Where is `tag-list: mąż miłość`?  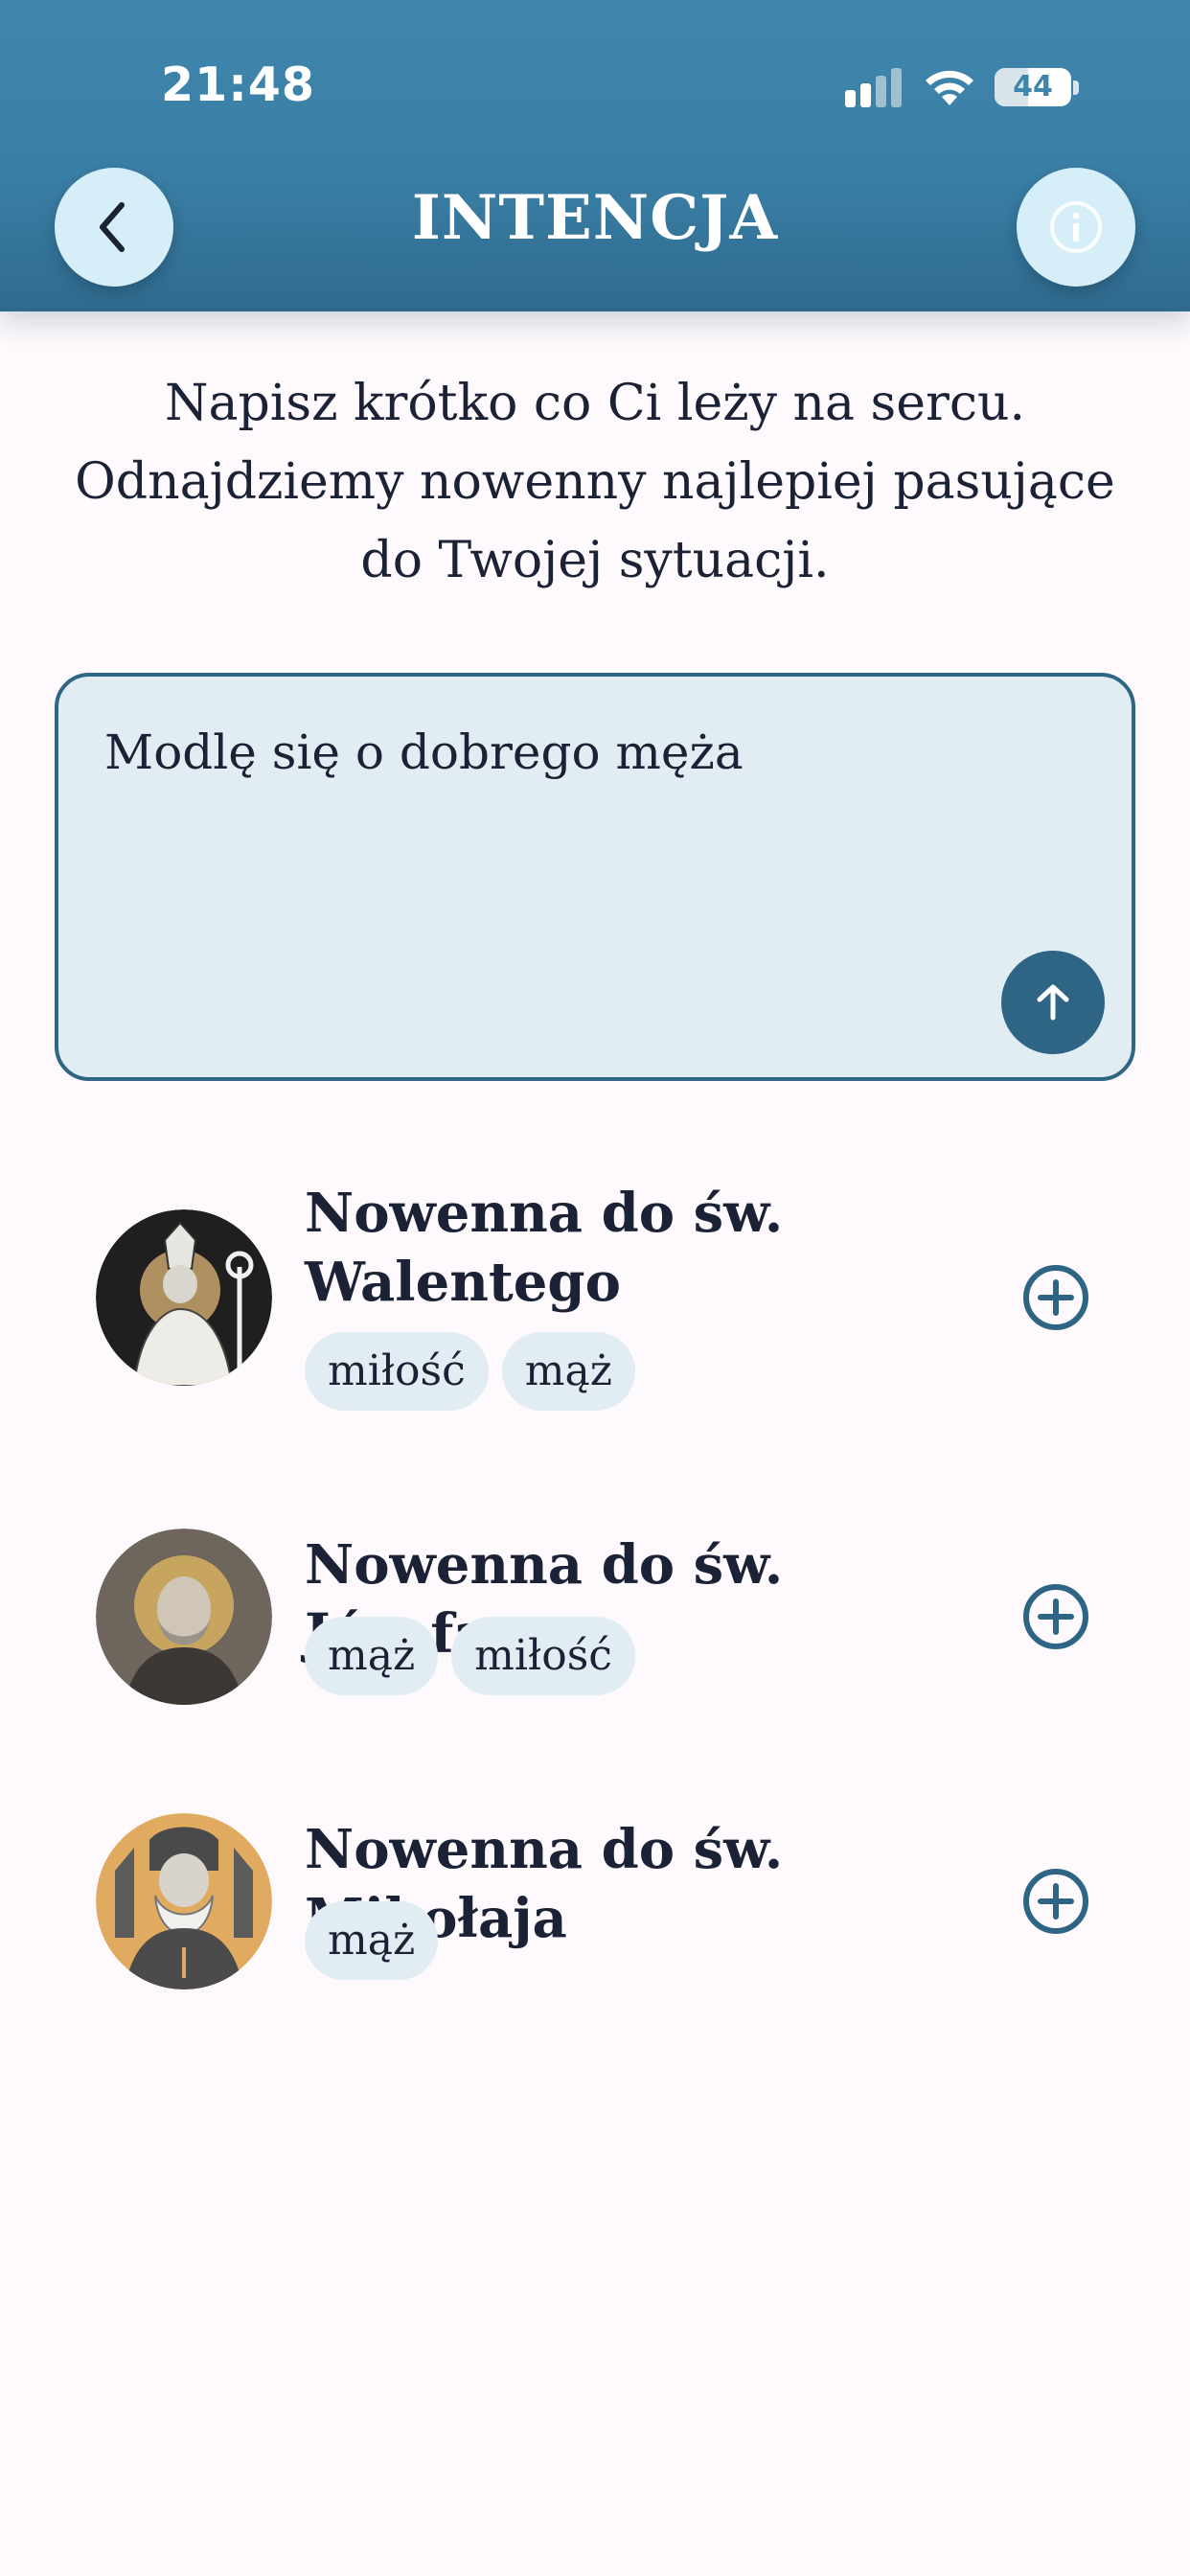
tag-list: mąż miłość is located at coordinates (470, 1656).